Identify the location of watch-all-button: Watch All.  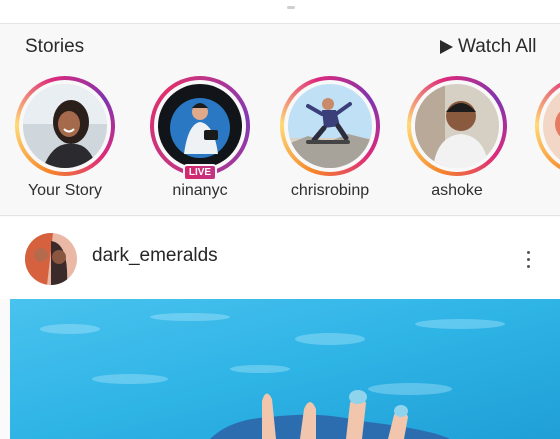
(488, 47).